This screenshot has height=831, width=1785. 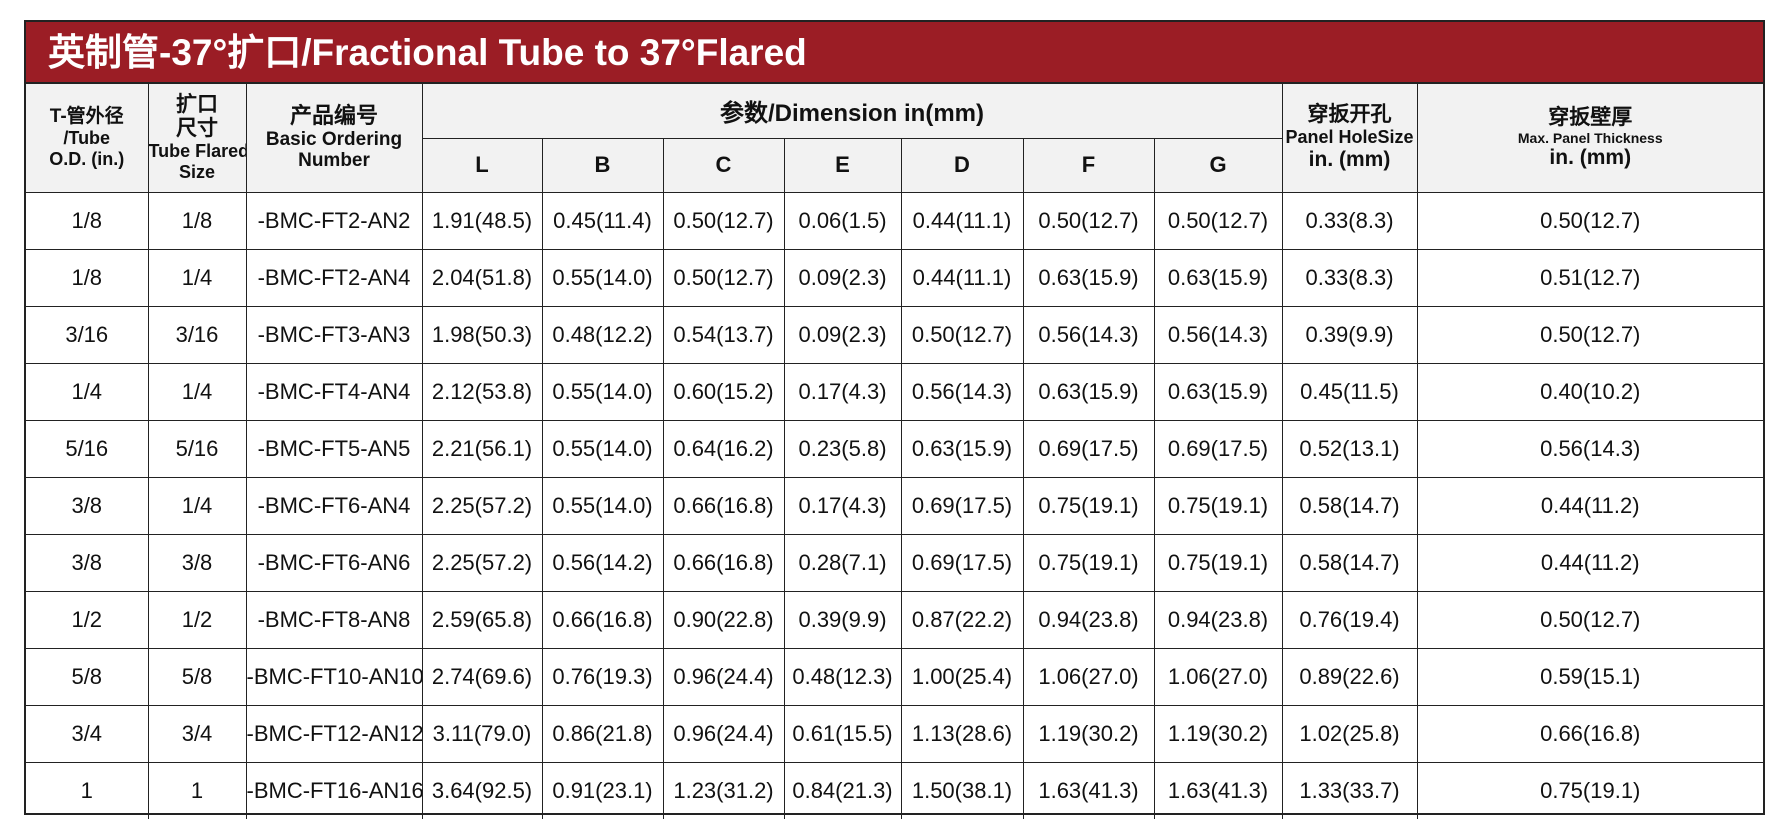 What do you see at coordinates (334, 220) in the screenshot?
I see `cell-ordering-number: -BMC-FT2-AN2` at bounding box center [334, 220].